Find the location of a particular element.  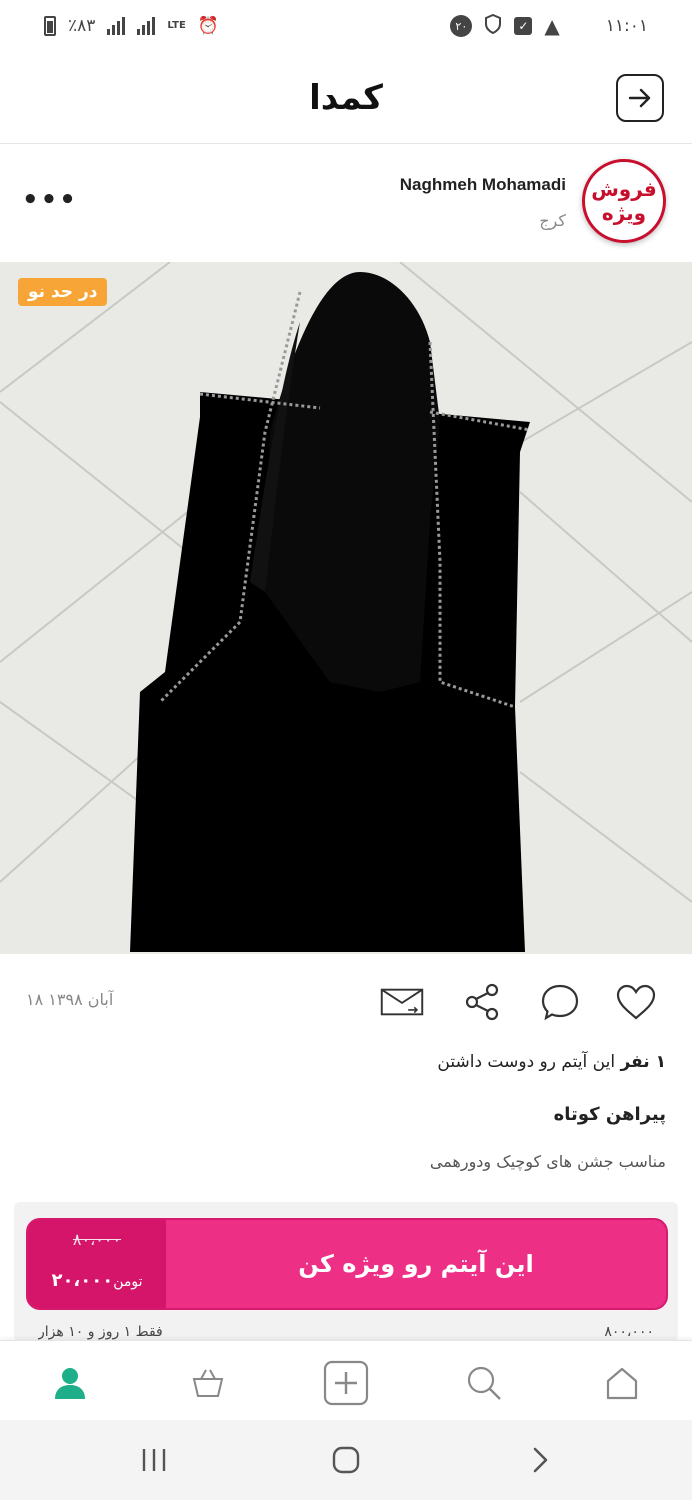

product-description: مناسب جشن های کوچیک ودورهمی is located at coordinates (547, 1161).